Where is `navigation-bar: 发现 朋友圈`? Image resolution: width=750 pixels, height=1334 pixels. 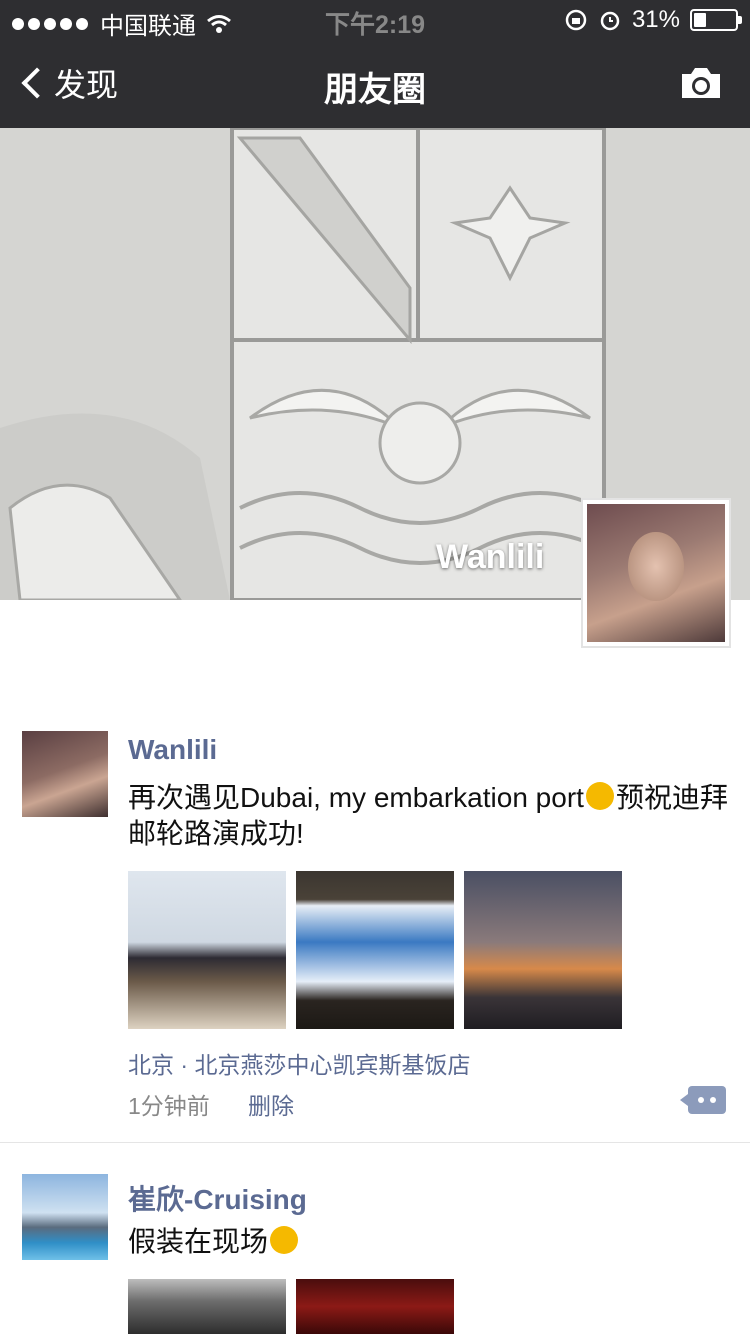 navigation-bar: 发现 朋友圈 is located at coordinates (375, 84).